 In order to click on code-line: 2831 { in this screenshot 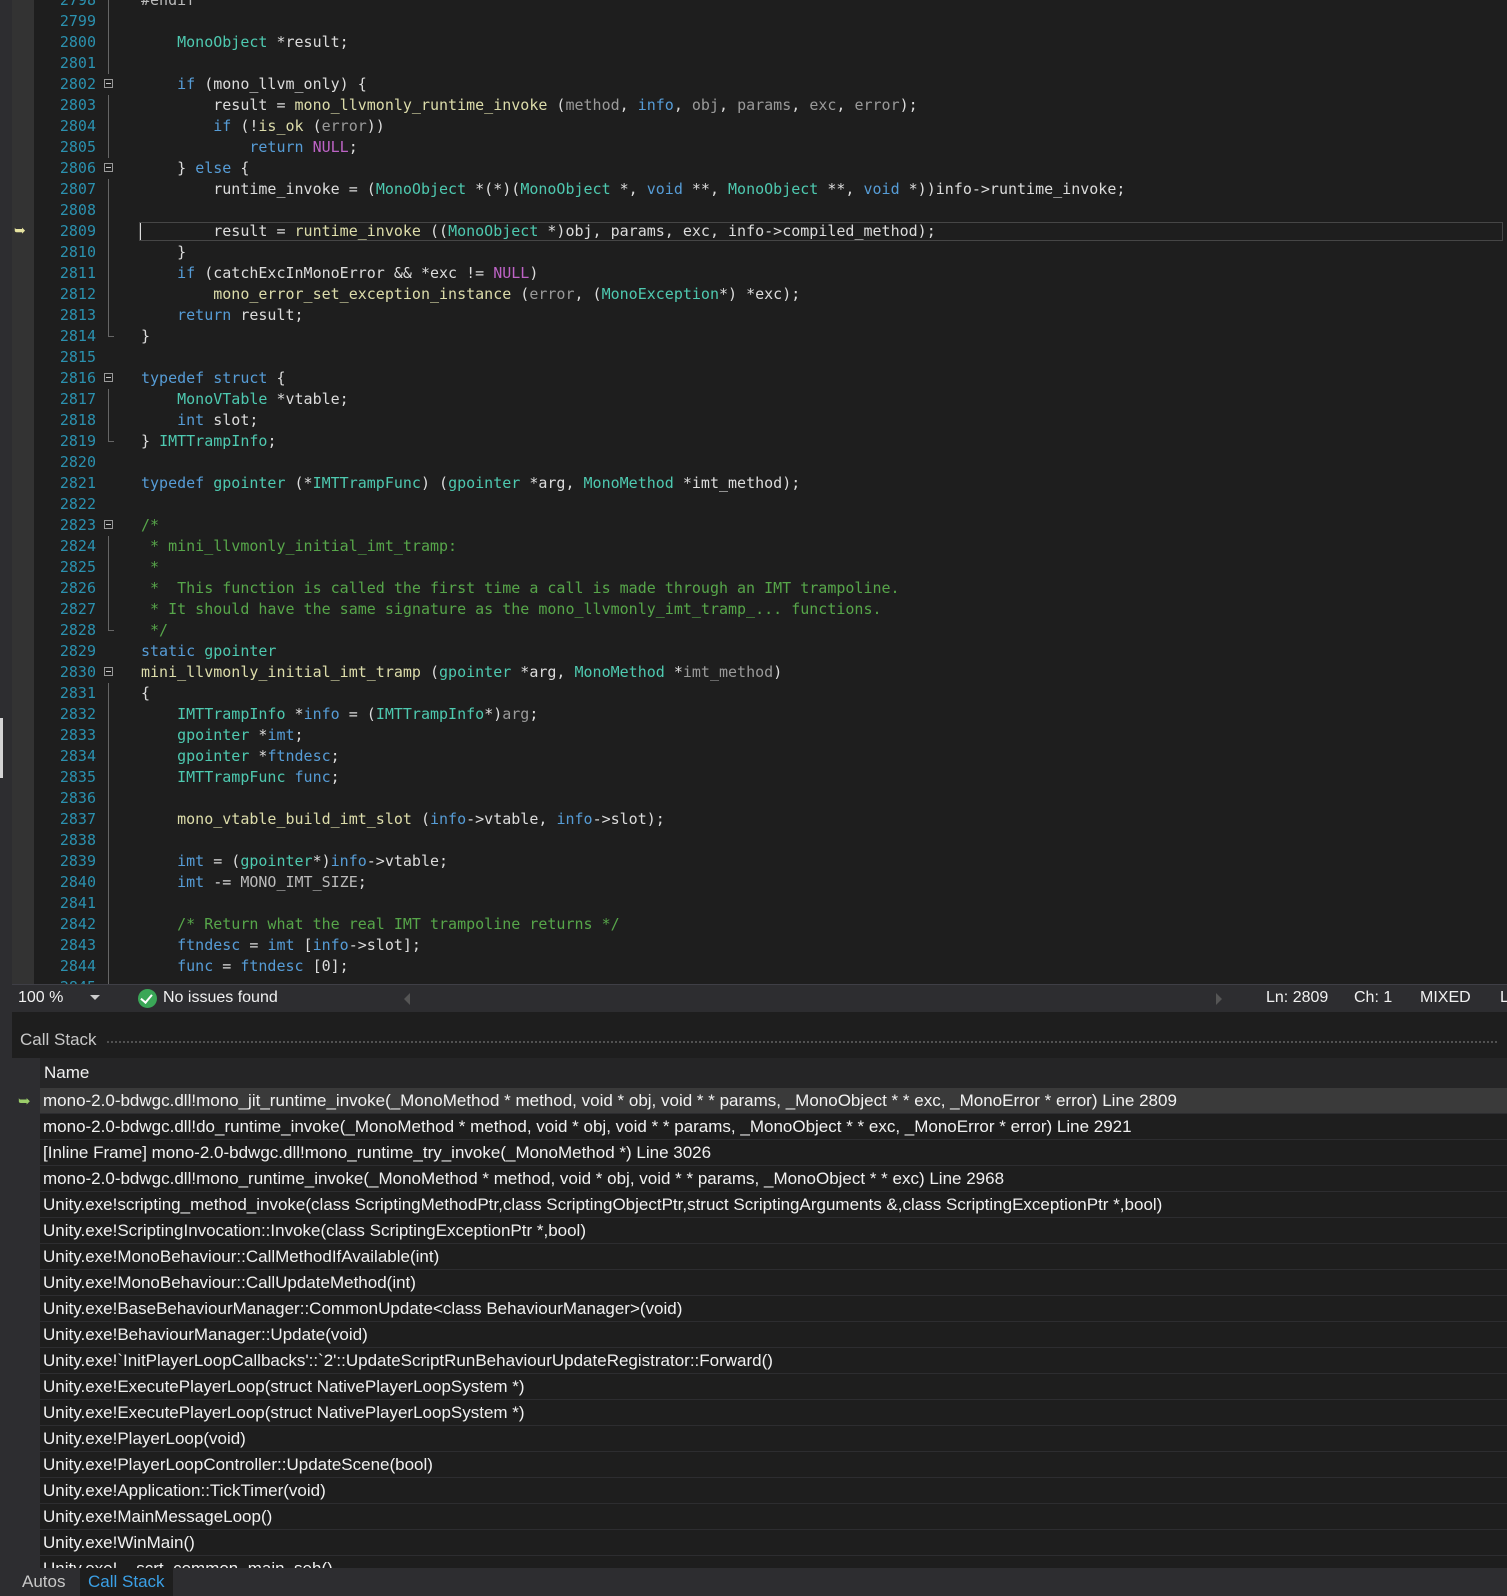, I will do `click(770, 693)`.